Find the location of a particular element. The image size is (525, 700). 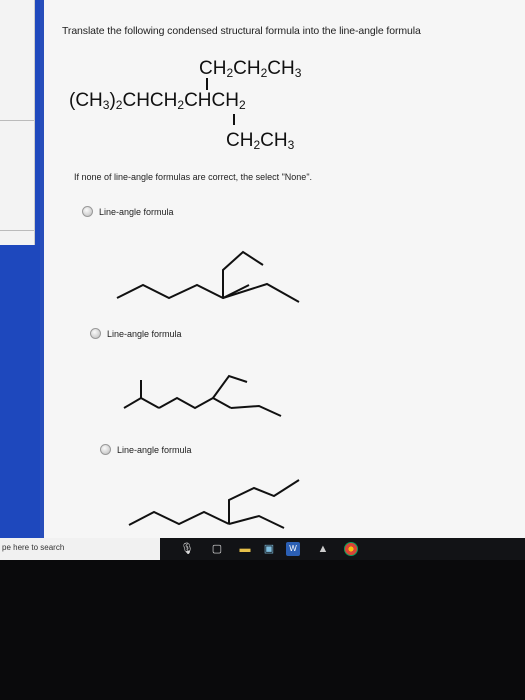

microphone-icon: 🎙 is located at coordinates (187, 549).